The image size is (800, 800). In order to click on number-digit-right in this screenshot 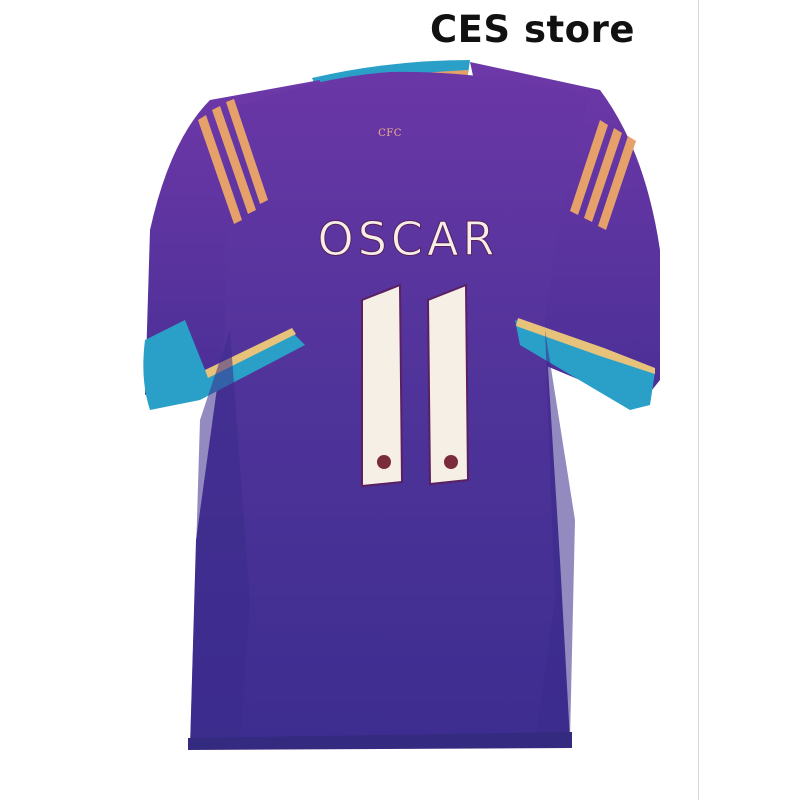, I will do `click(448, 384)`.